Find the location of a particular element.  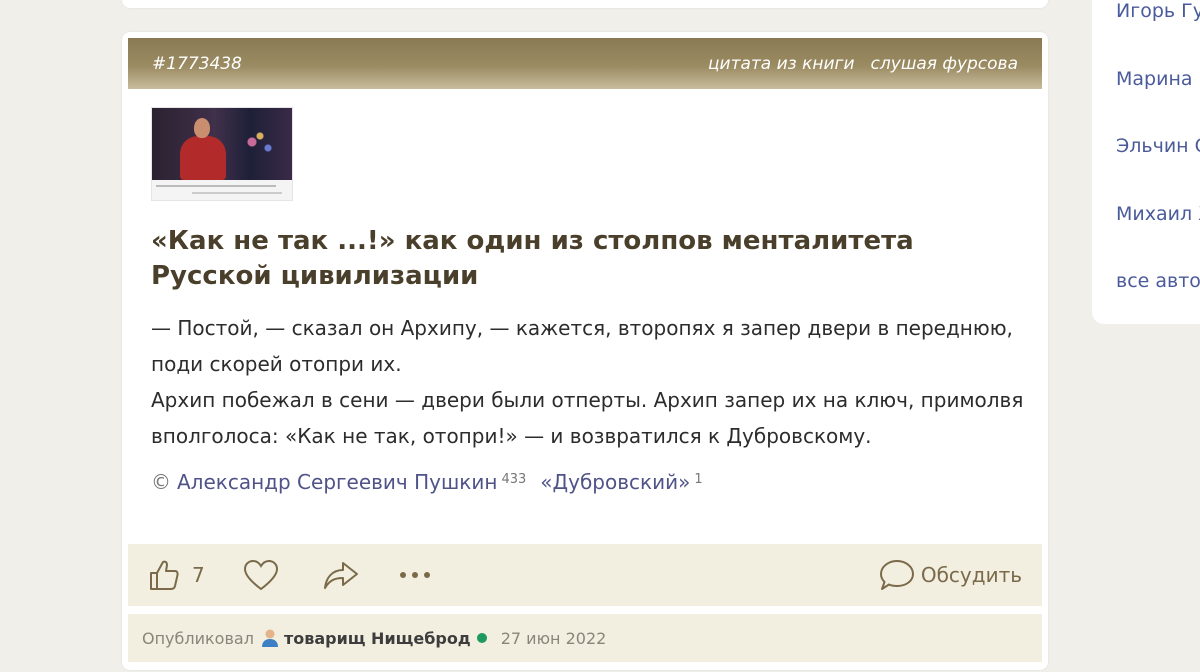

speaker-head is located at coordinates (202, 128).